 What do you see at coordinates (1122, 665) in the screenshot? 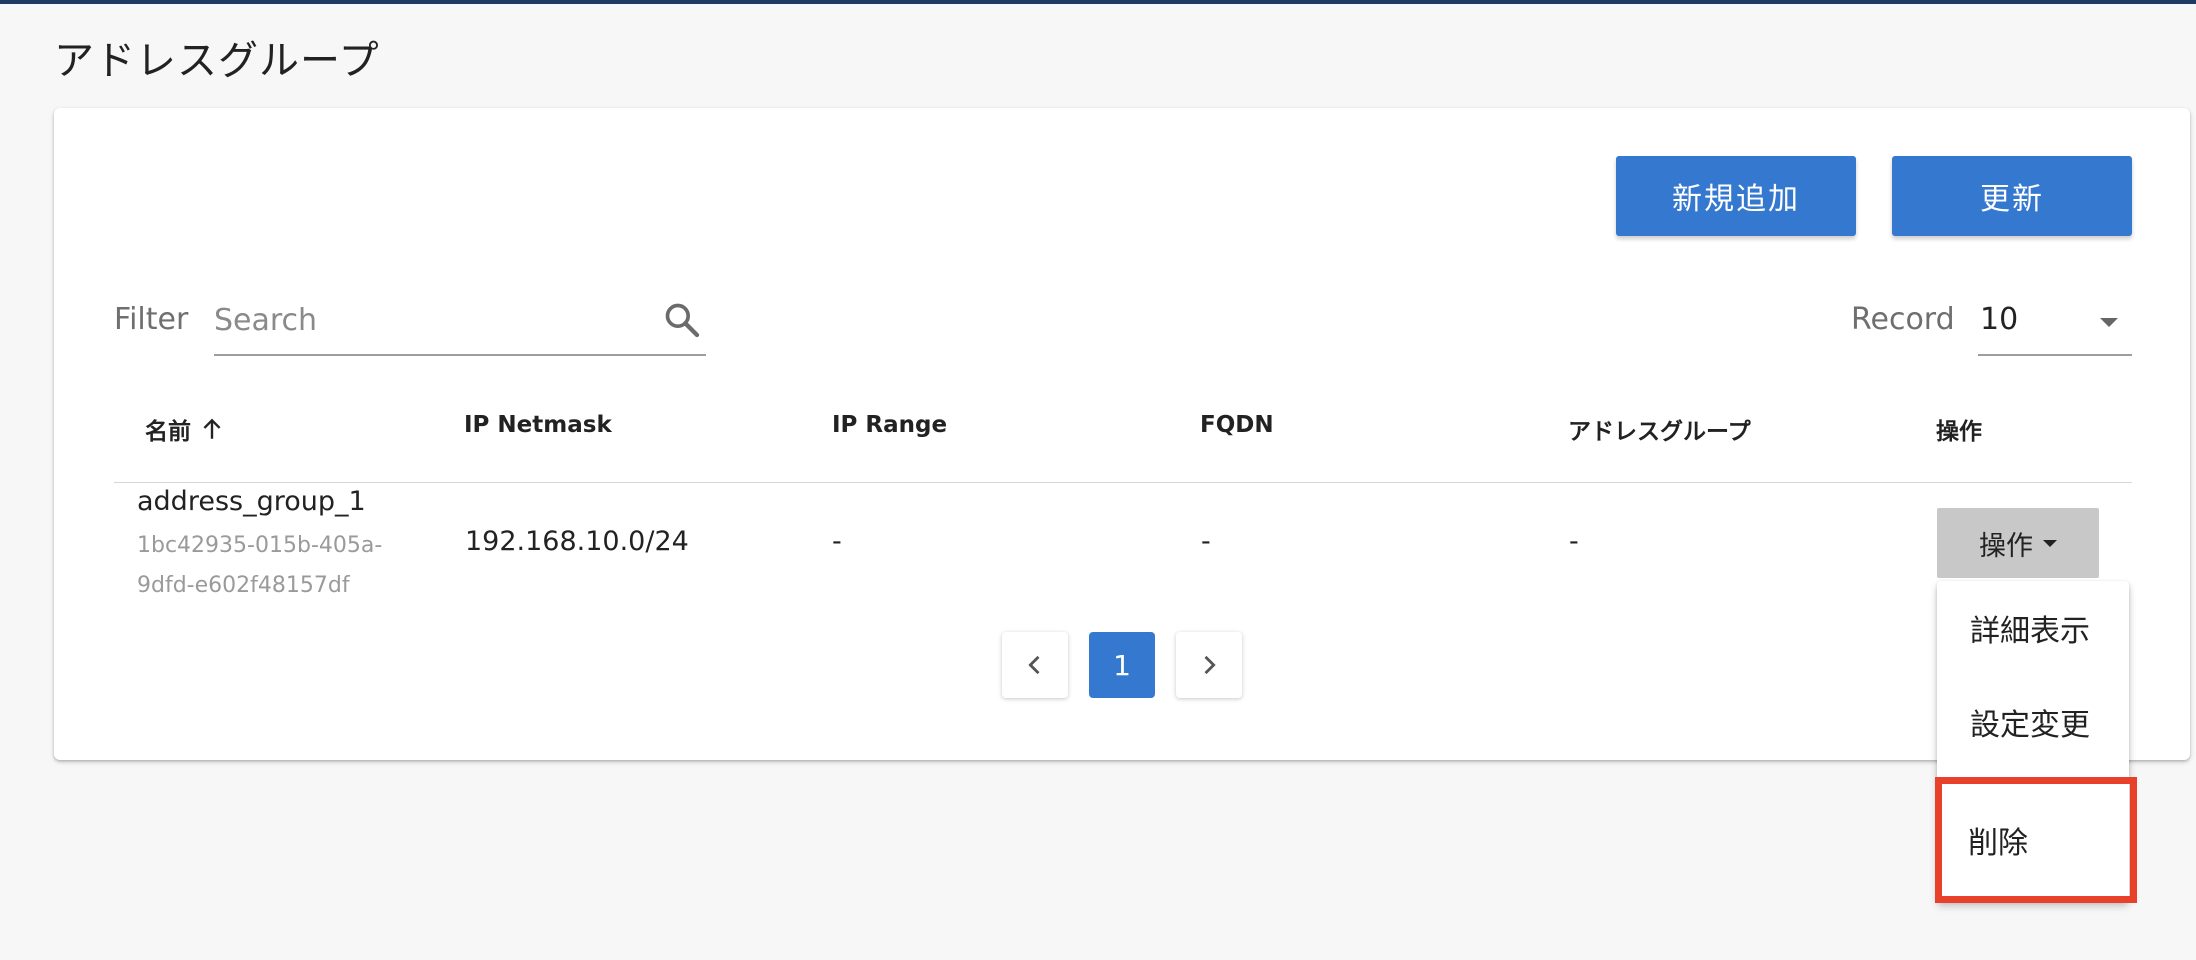
I see `pagination-page-button: 1` at bounding box center [1122, 665].